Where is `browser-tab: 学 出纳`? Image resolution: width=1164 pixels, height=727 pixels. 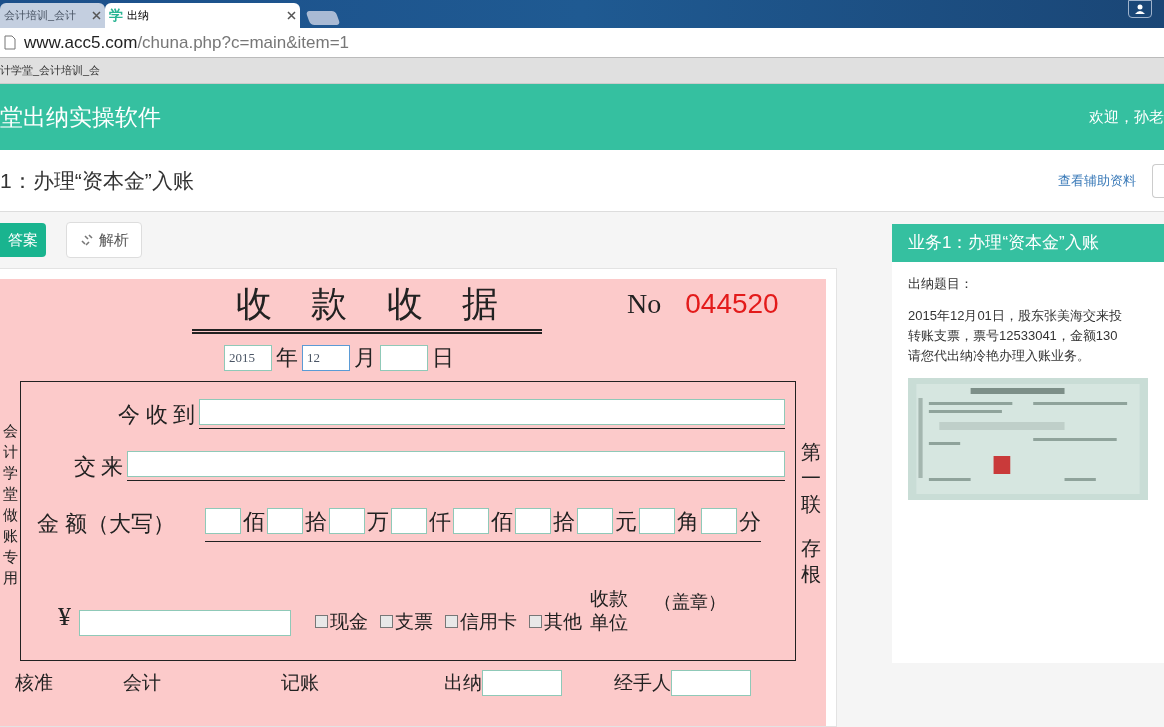
browser-tab: 学 出纳 is located at coordinates (202, 15).